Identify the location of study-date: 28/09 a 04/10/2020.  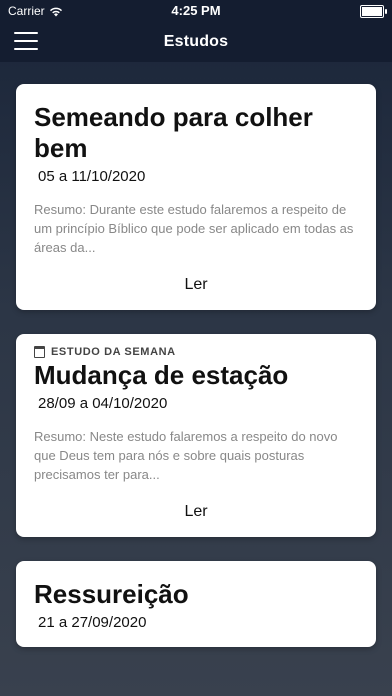
(103, 404).